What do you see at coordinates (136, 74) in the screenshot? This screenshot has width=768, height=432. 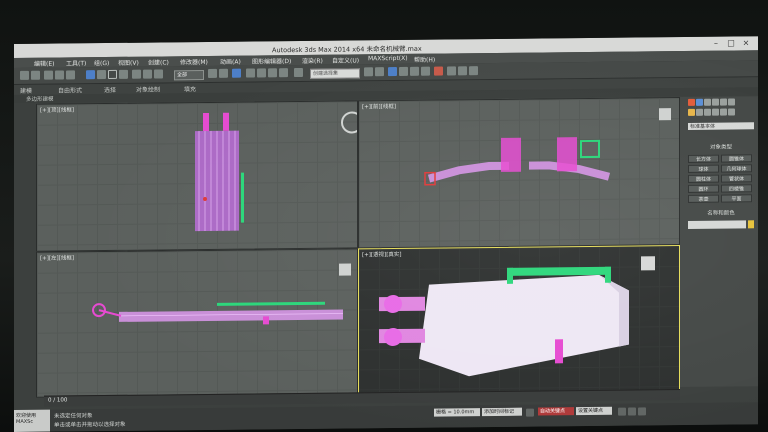 I see `move-icon` at bounding box center [136, 74].